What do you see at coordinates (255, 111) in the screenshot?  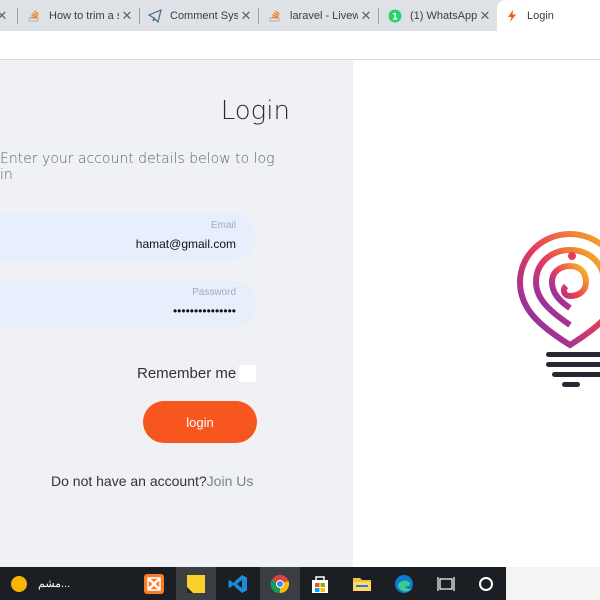 I see `page-title: Login` at bounding box center [255, 111].